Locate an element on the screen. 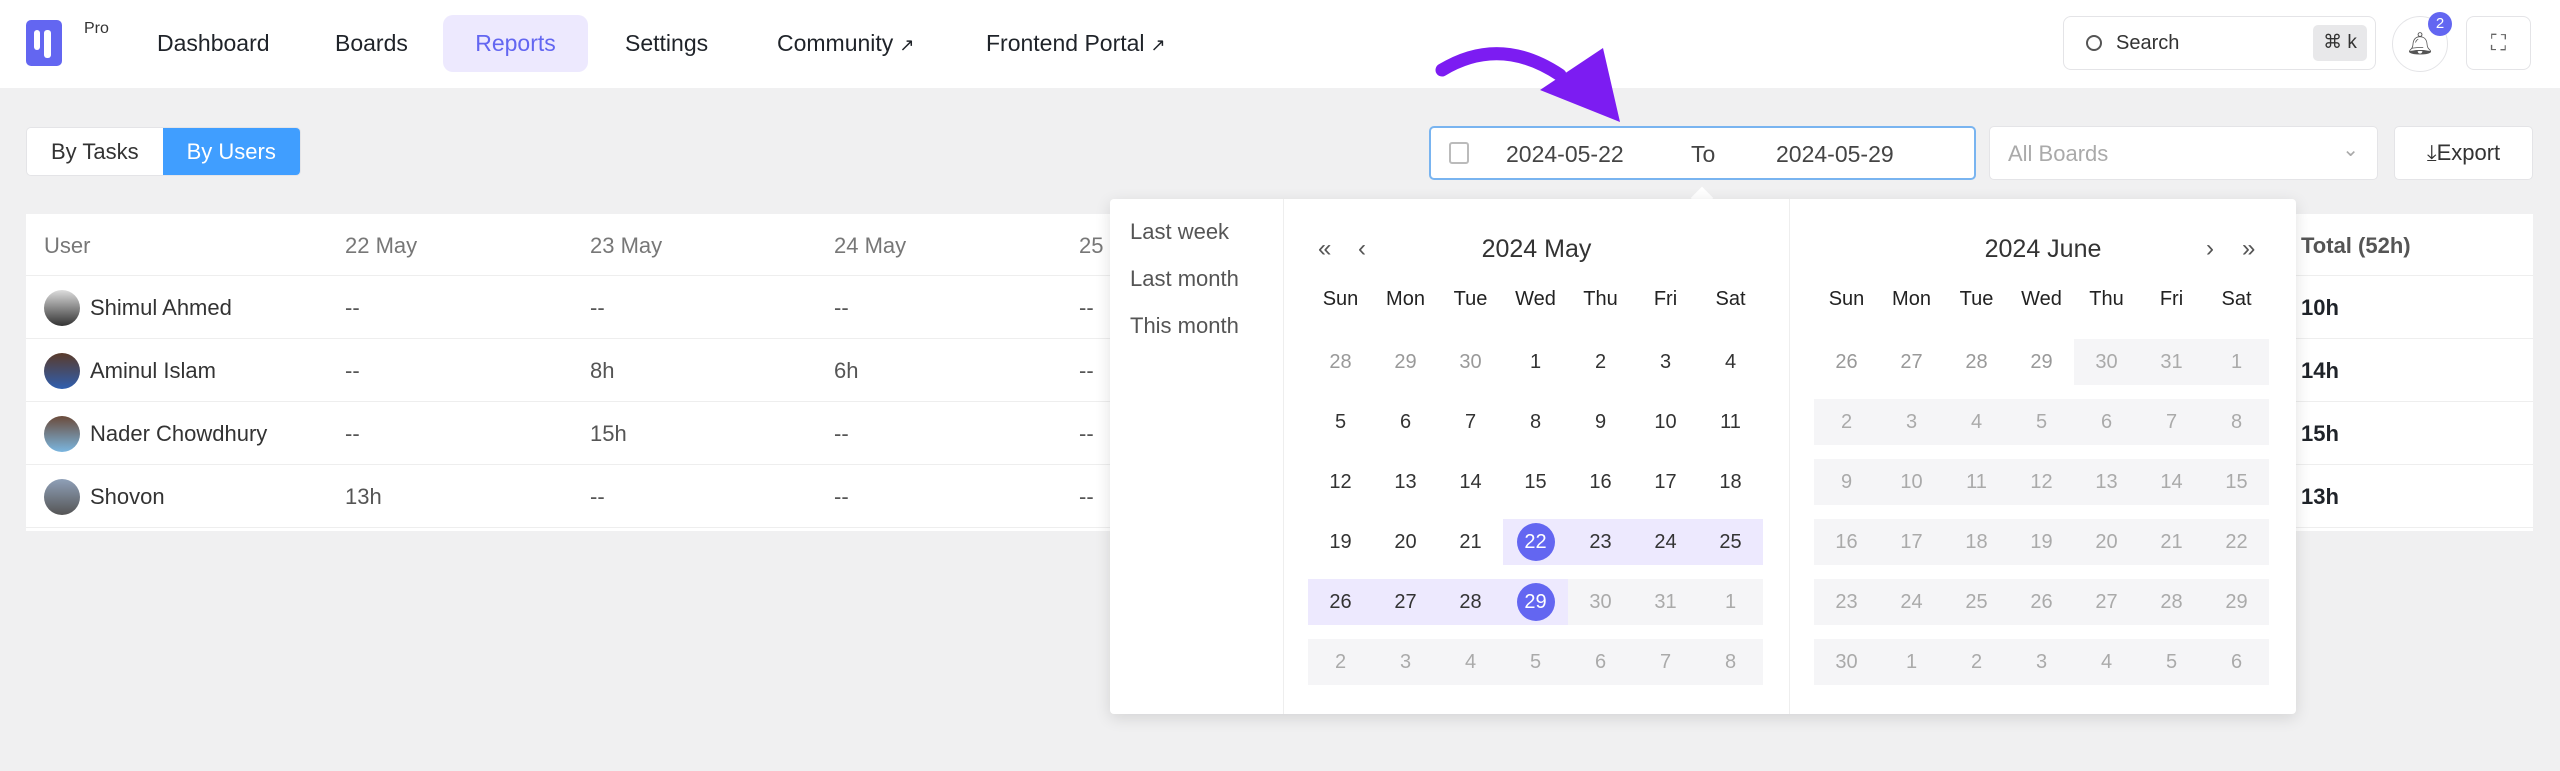 Image resolution: width=2560 pixels, height=771 pixels. fullscreen-button: ⛶ is located at coordinates (2498, 43).